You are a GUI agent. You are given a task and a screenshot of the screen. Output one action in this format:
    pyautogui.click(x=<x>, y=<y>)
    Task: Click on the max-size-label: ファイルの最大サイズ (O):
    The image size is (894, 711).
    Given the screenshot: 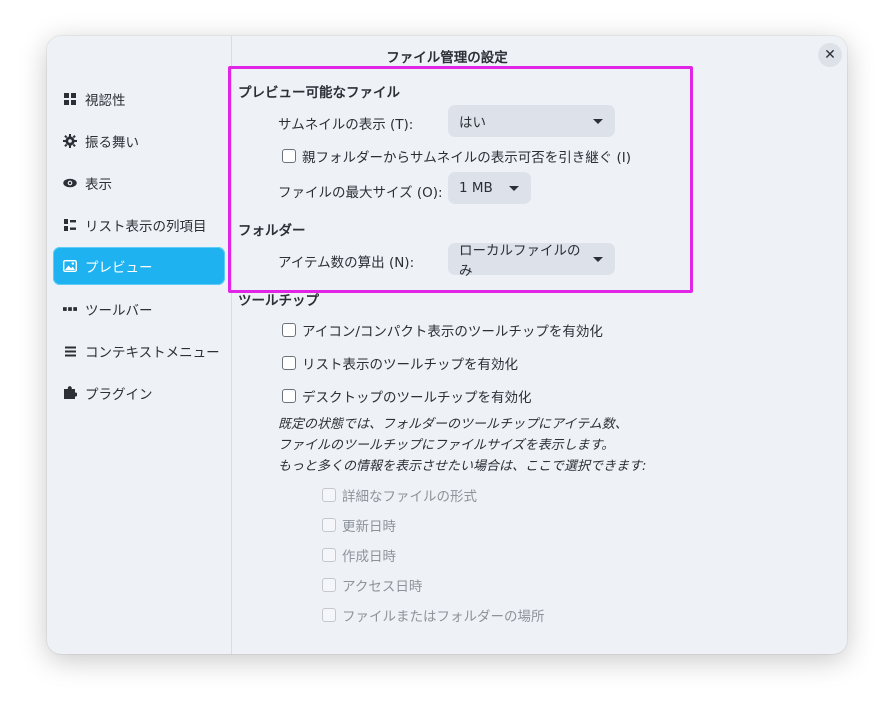 What is the action you would take?
    pyautogui.click(x=360, y=193)
    